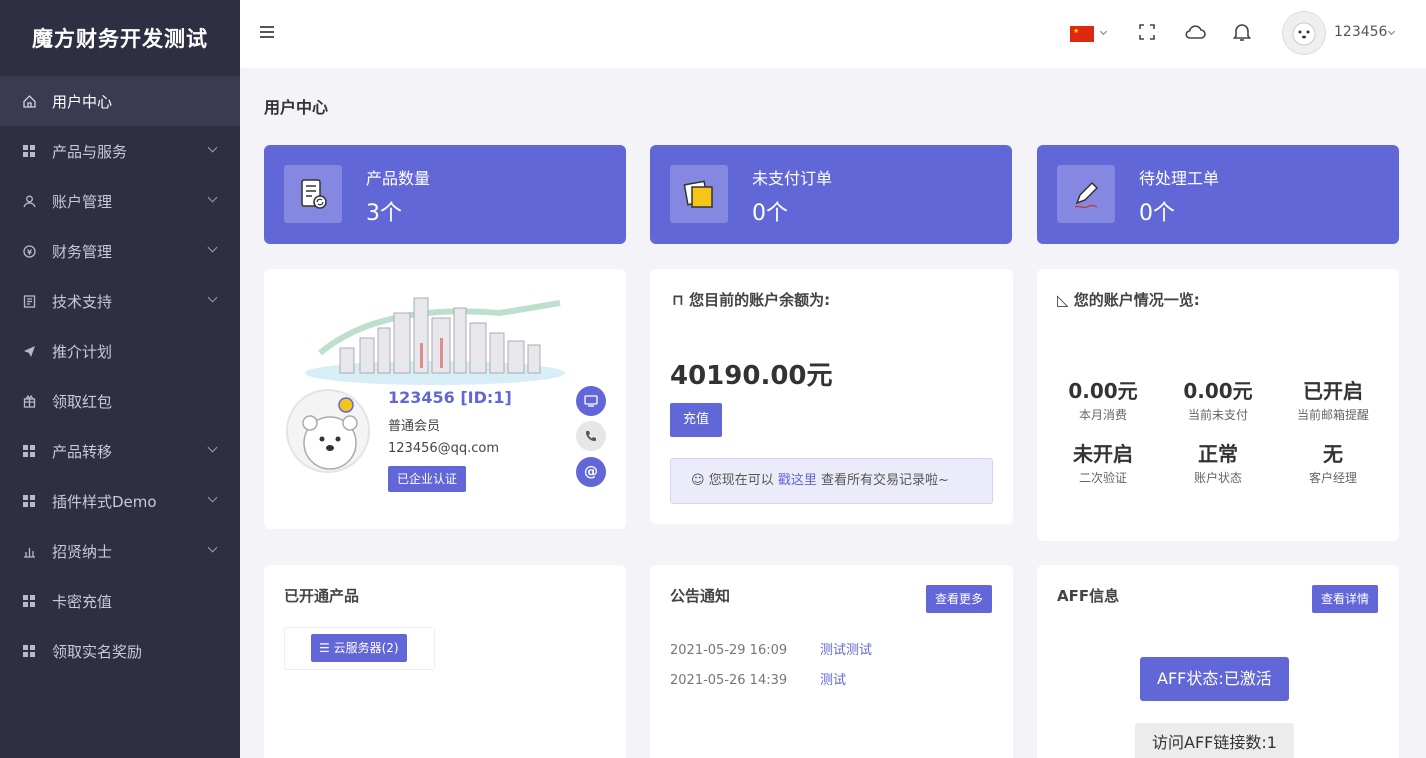 Image resolution: width=1426 pixels, height=758 pixels. What do you see at coordinates (29, 351) in the screenshot?
I see `send-icon` at bounding box center [29, 351].